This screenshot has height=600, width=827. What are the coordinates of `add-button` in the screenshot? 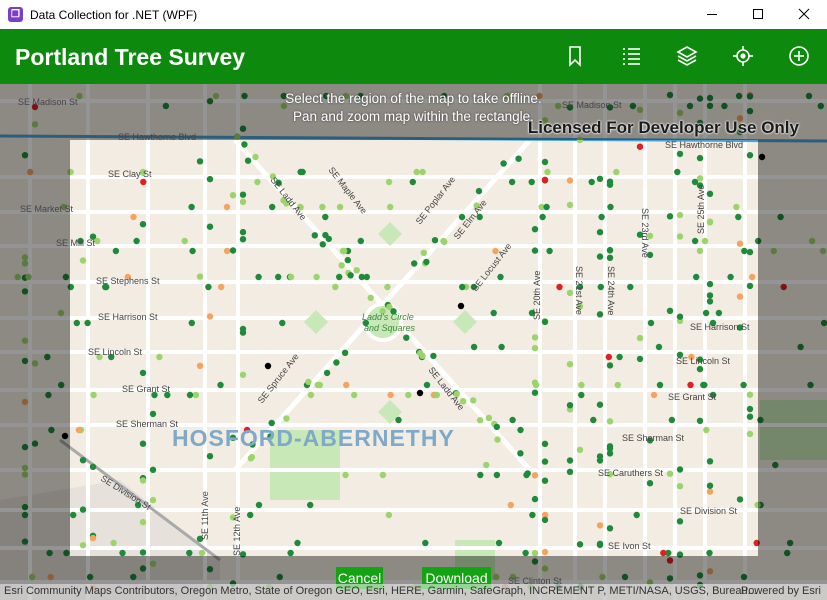 It's located at (799, 56).